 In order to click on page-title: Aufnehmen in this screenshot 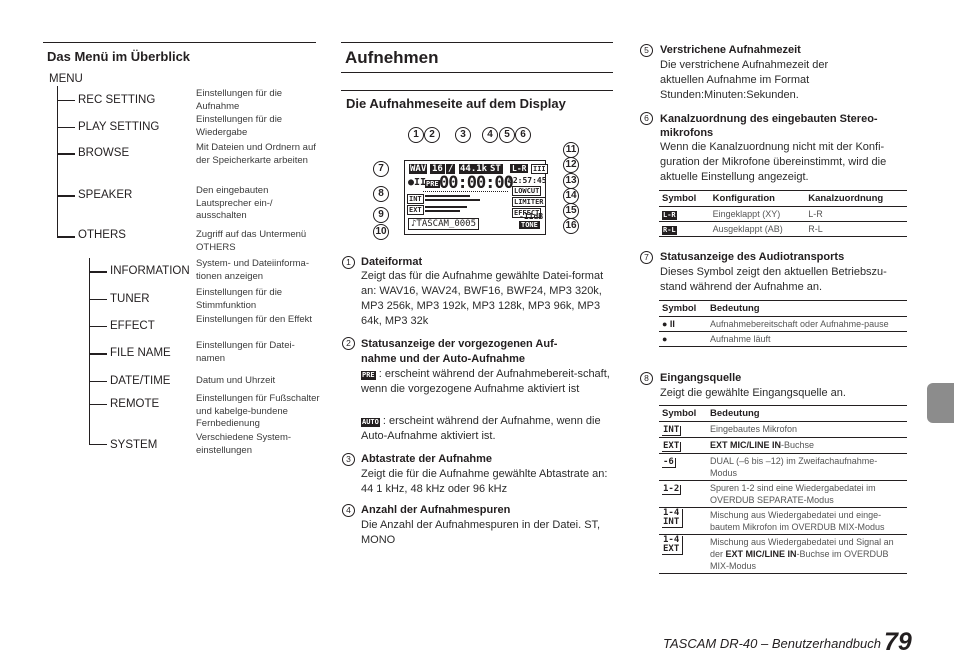, I will do `click(392, 57)`.